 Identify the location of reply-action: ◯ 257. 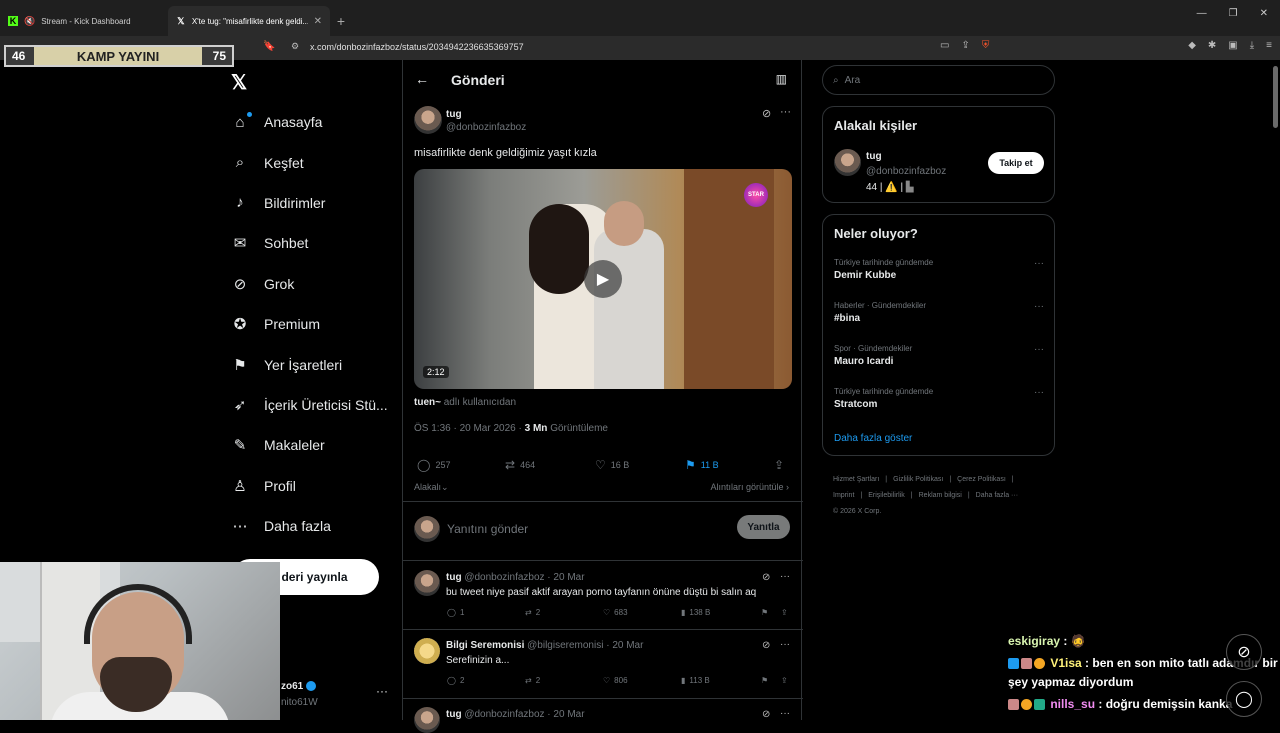
(433, 465).